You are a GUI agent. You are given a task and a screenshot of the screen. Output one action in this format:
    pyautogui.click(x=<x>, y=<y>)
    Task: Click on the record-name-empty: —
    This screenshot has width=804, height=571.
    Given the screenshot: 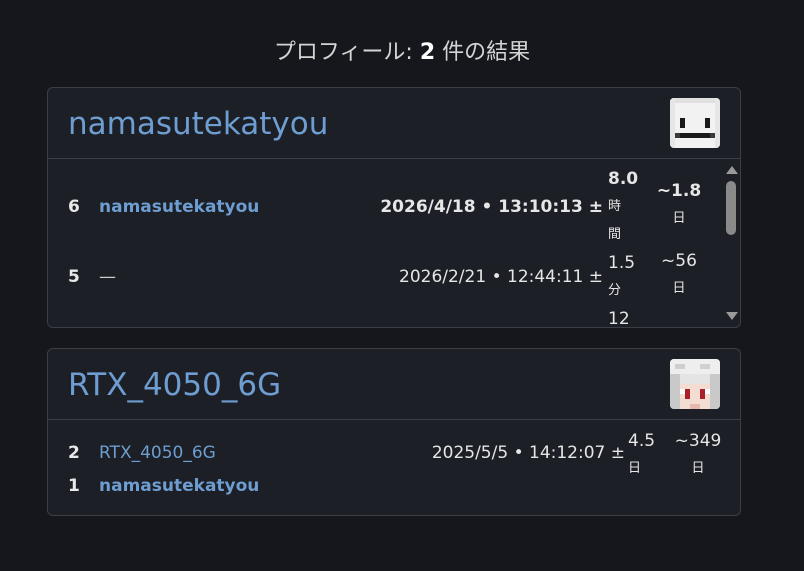 What is the action you would take?
    pyautogui.click(x=107, y=277)
    